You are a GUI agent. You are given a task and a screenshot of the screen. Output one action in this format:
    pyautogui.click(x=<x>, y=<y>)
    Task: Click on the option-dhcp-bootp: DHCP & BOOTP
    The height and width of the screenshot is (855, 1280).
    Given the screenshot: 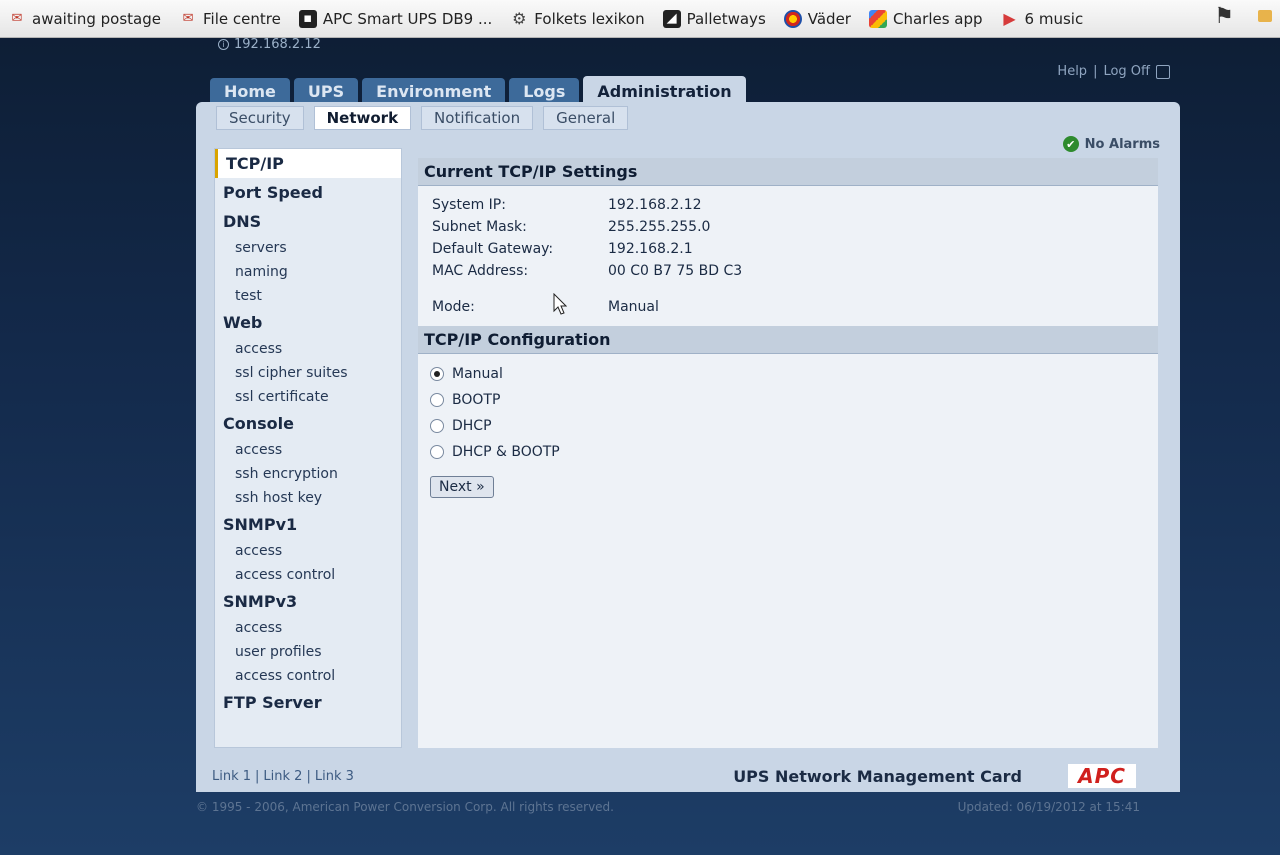 What is the action you would take?
    pyautogui.click(x=788, y=452)
    